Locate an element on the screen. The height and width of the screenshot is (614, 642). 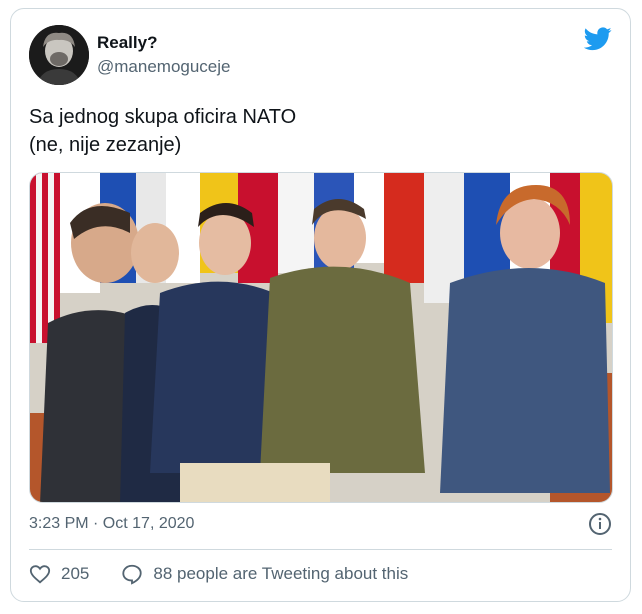
tweet-text-line: (ne, nije zezanje) is located at coordinates (105, 145).